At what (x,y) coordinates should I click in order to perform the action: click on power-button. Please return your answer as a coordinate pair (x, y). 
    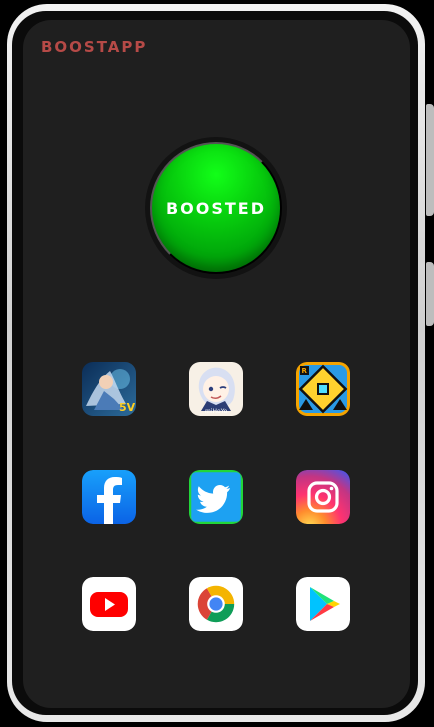
    Looking at the image, I should click on (430, 160).